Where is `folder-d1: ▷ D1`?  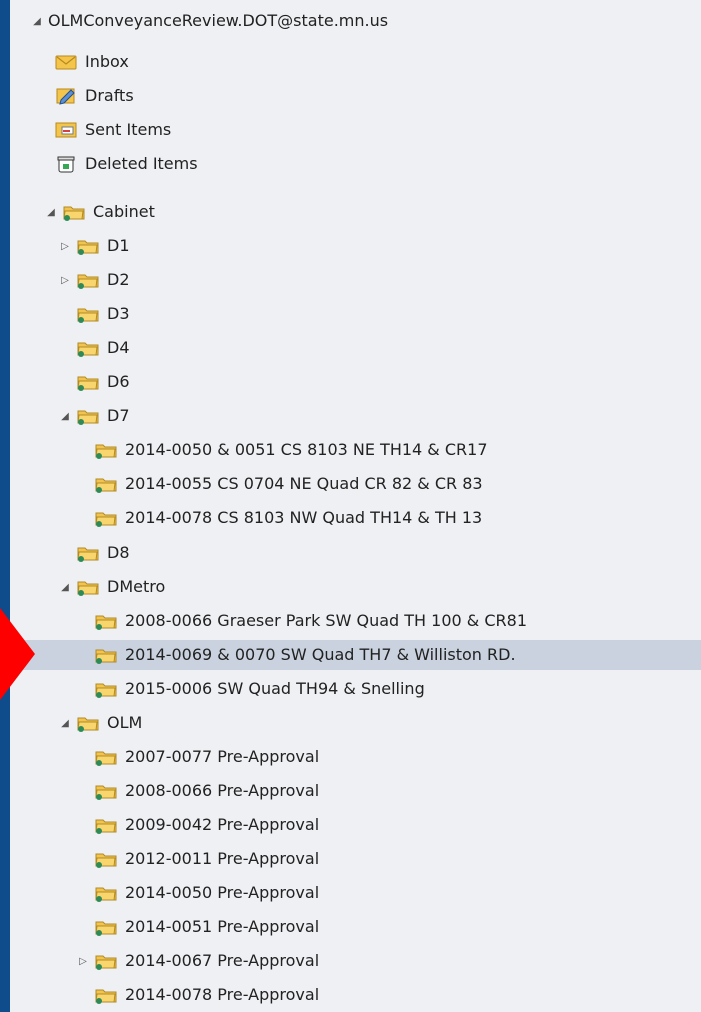 folder-d1: ▷ D1 is located at coordinates (379, 246).